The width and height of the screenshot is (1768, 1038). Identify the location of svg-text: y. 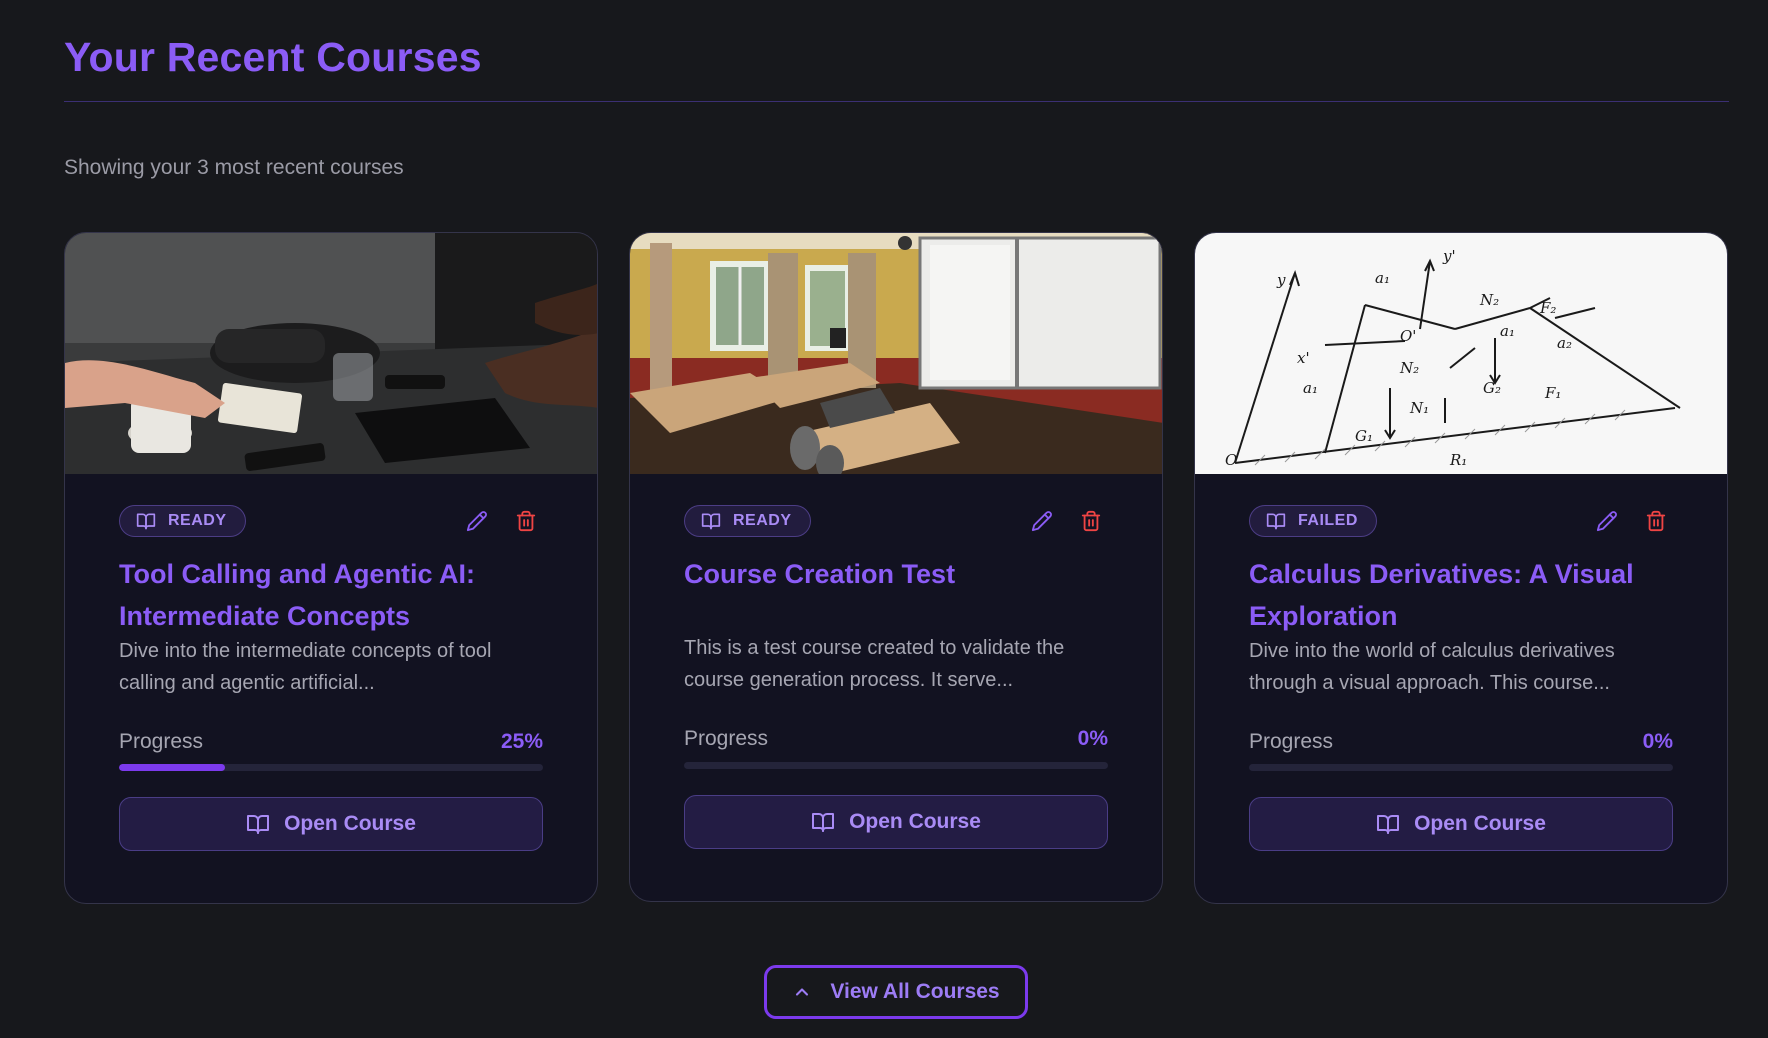
(1281, 280).